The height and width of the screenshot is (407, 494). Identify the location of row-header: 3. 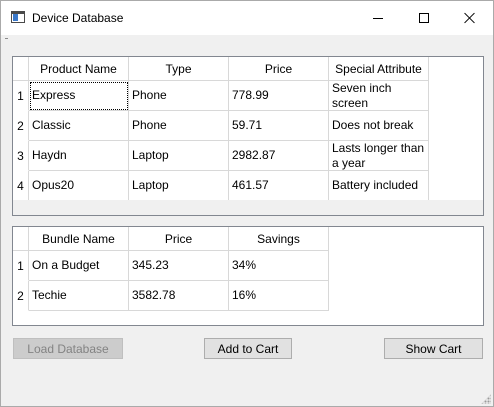
(21, 156).